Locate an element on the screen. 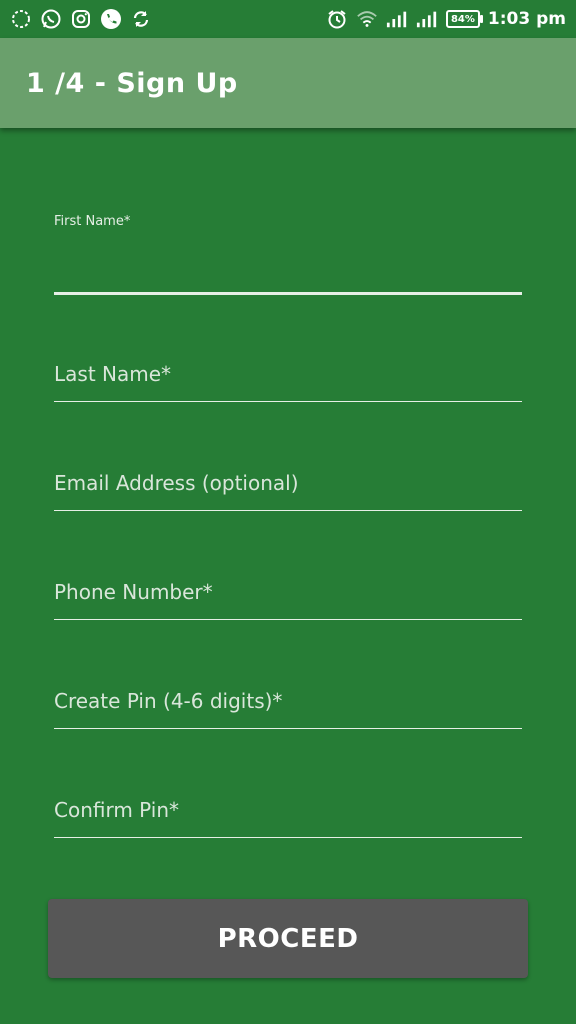 The height and width of the screenshot is (1024, 576). phone-label: Phone Number* is located at coordinates (133, 592).